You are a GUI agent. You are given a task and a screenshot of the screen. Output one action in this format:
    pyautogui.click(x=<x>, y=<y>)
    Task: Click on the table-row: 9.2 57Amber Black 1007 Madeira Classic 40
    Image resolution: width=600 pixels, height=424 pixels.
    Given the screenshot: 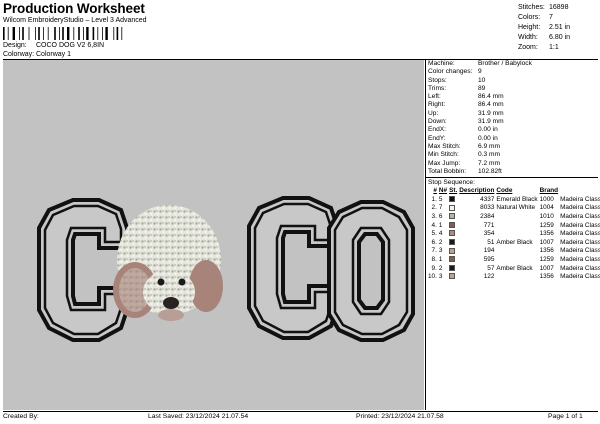 What is the action you would take?
    pyautogui.click(x=514, y=269)
    